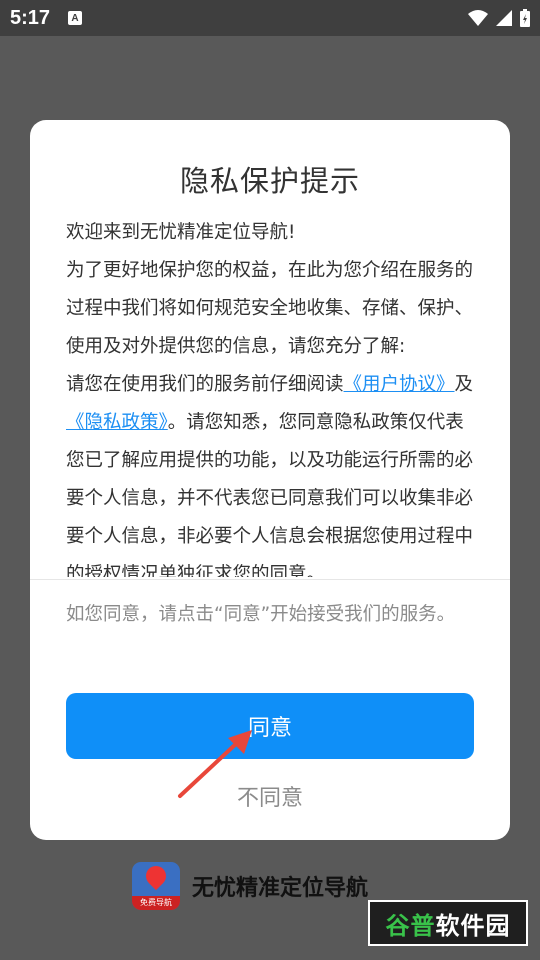  What do you see at coordinates (280, 888) in the screenshot?
I see `app-name: 无忧精准定位导航` at bounding box center [280, 888].